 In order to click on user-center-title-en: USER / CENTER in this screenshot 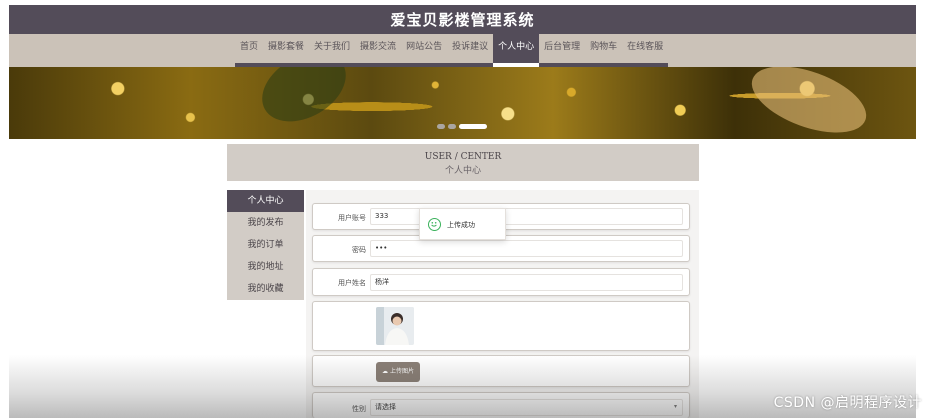, I will do `click(463, 157)`.